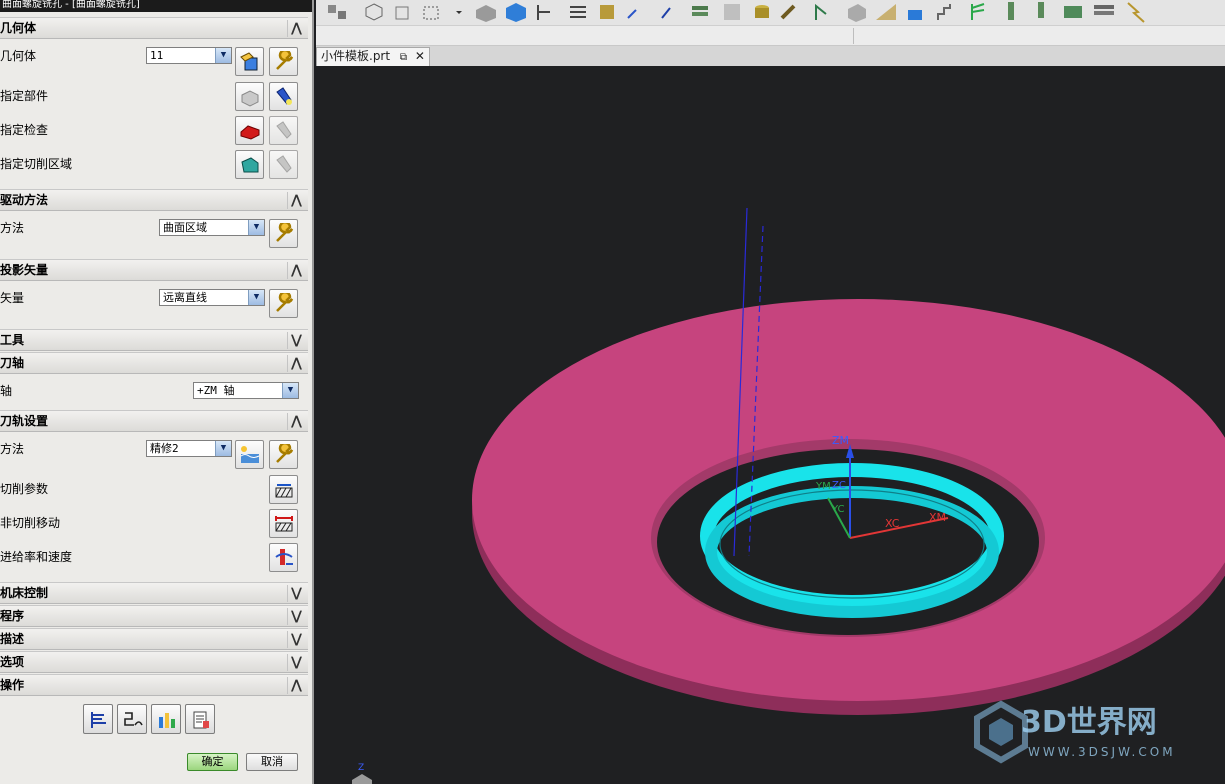  What do you see at coordinates (272, 762) in the screenshot?
I see `cancel-button: 取消` at bounding box center [272, 762].